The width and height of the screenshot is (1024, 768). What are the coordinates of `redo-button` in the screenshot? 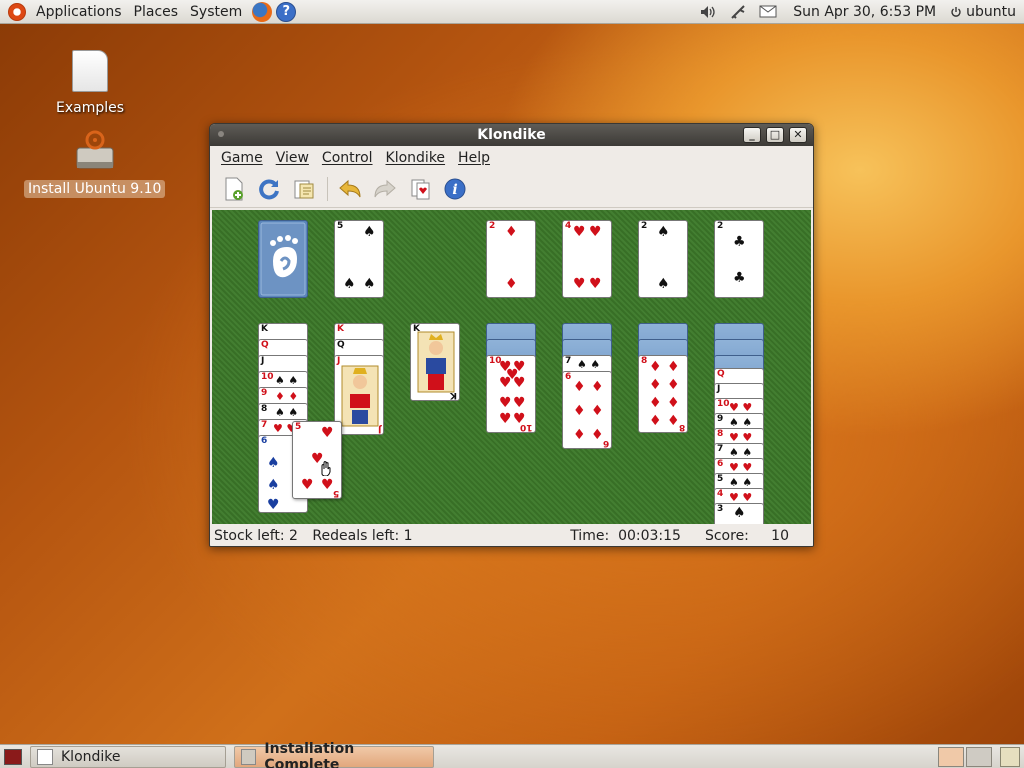 It's located at (385, 189).